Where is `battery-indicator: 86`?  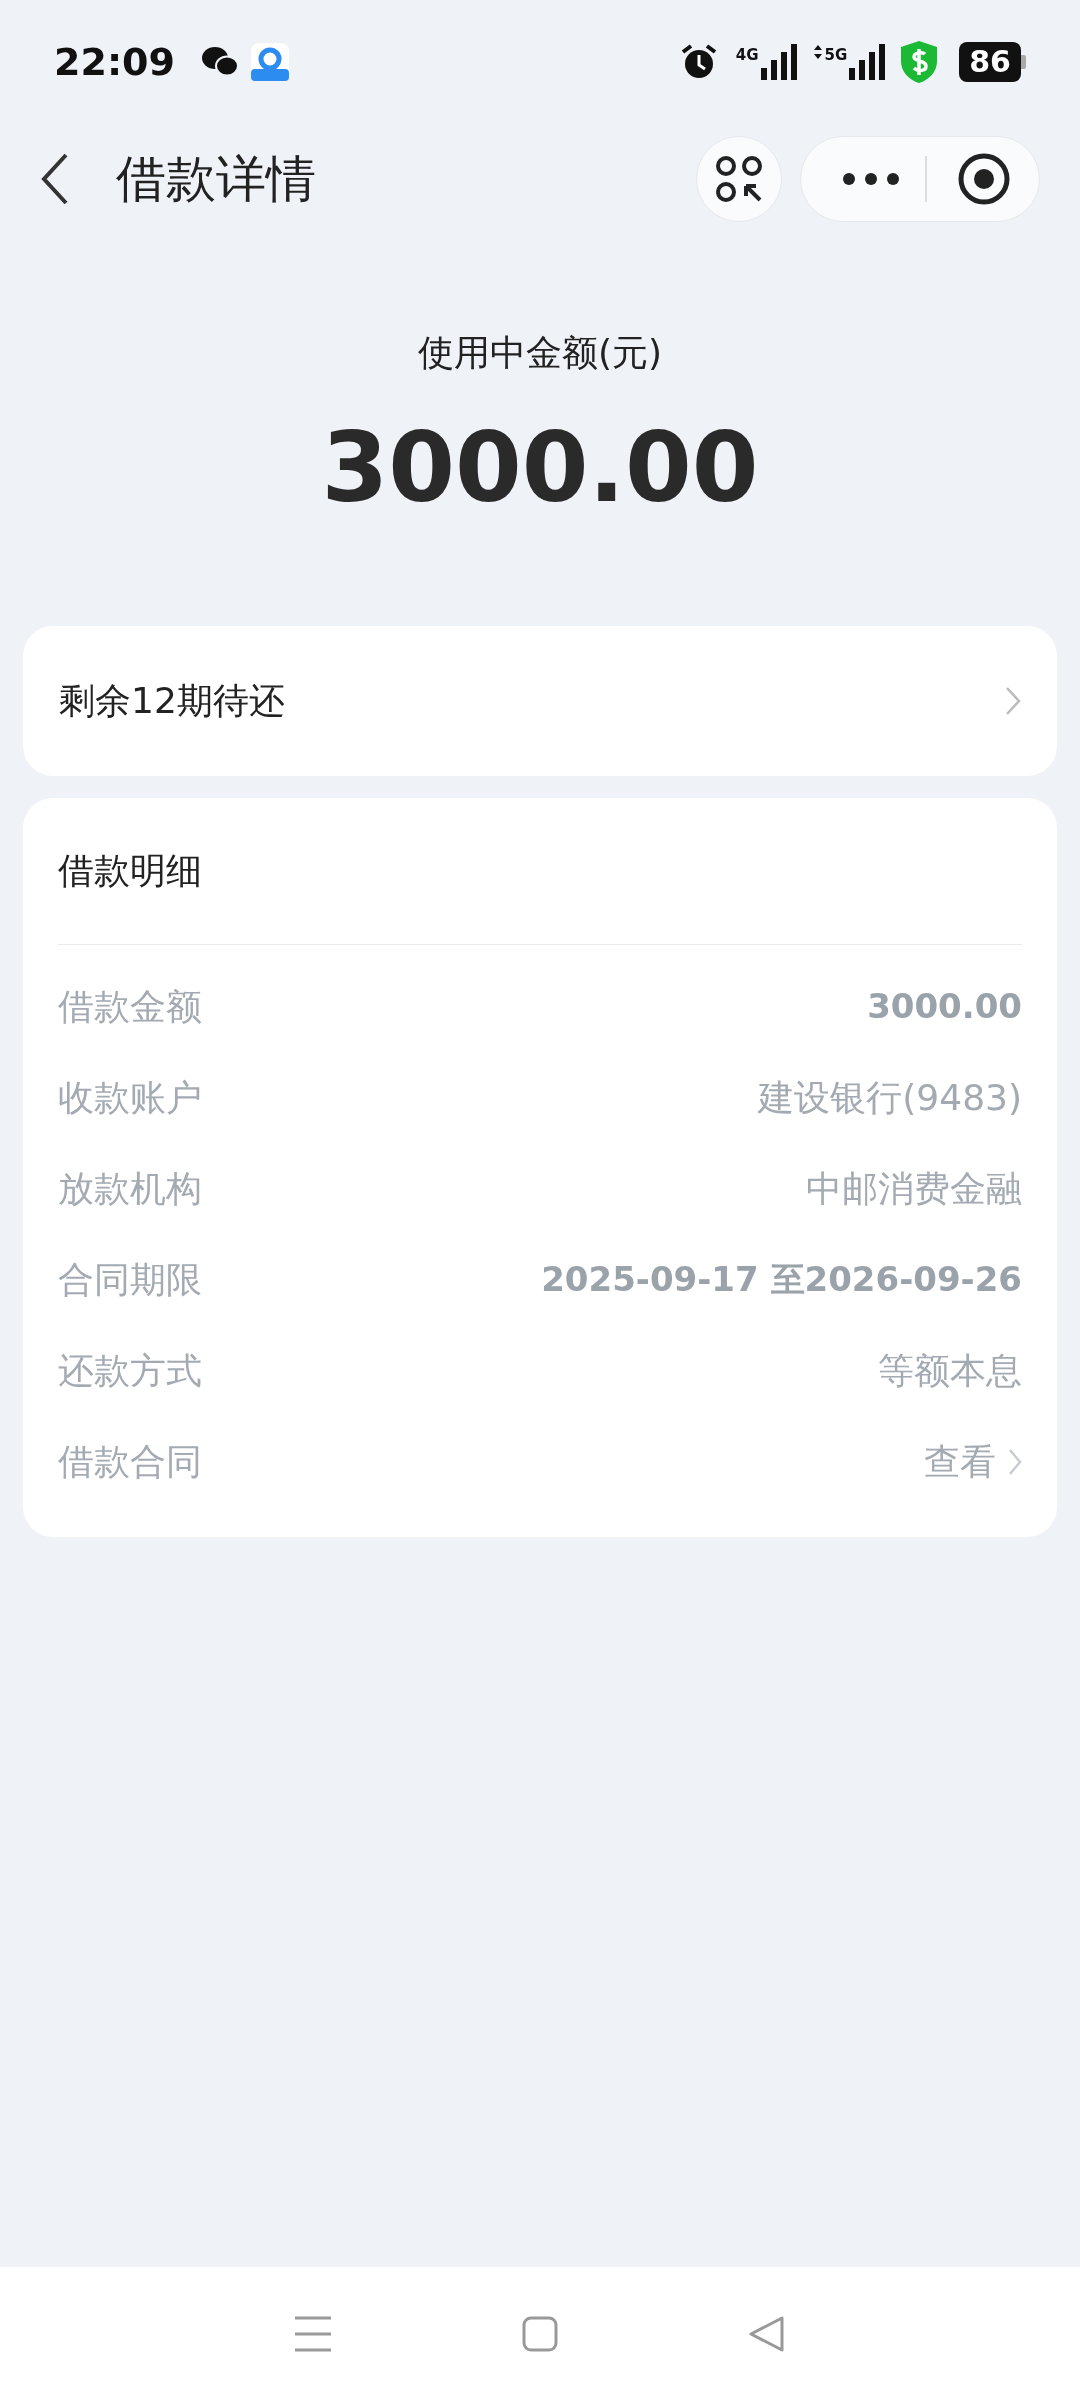
battery-indicator: 86 is located at coordinates (992, 62).